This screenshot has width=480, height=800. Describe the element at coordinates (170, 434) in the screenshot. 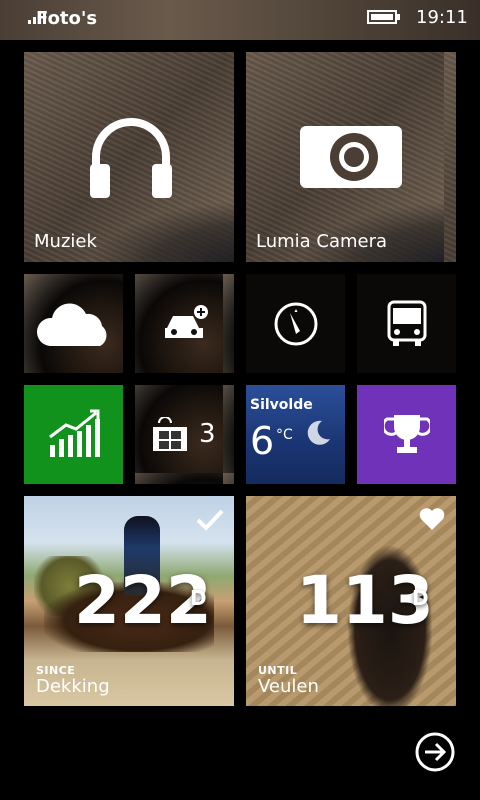

I see `store-icon` at that location.